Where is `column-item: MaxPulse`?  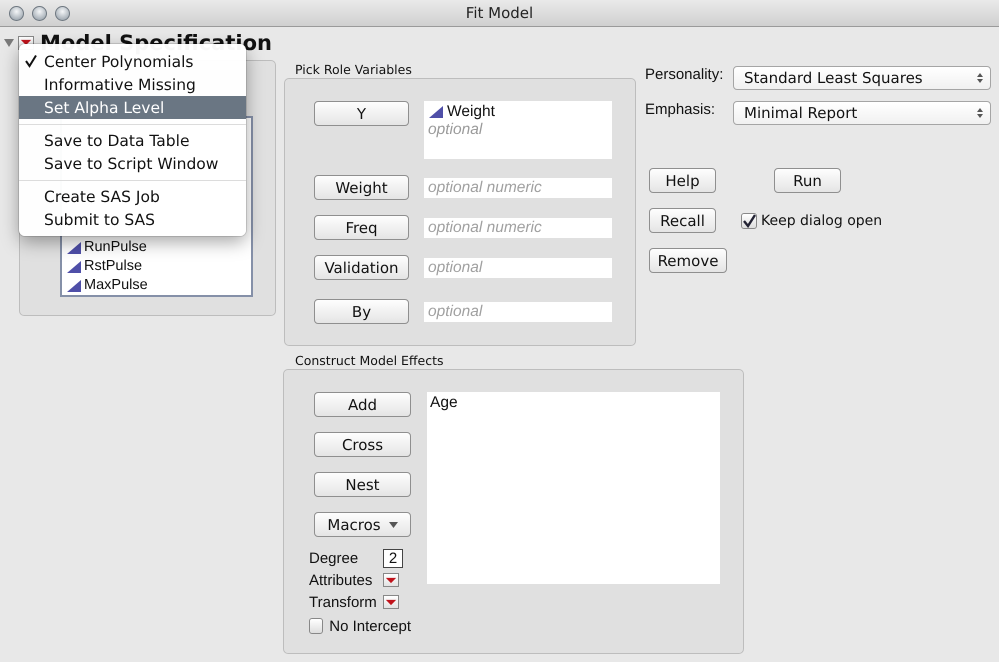 column-item: MaxPulse is located at coordinates (116, 285).